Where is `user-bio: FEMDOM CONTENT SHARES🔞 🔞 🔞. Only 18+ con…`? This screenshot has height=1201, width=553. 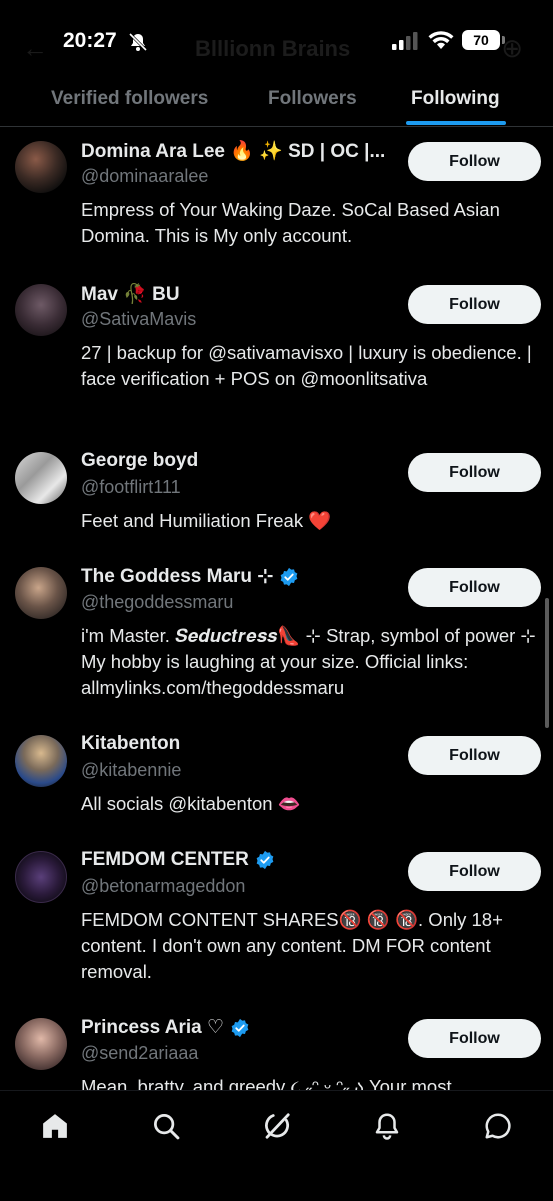 user-bio: FEMDOM CONTENT SHARES🔞 🔞 🔞. Only 18+ con… is located at coordinates (292, 945).